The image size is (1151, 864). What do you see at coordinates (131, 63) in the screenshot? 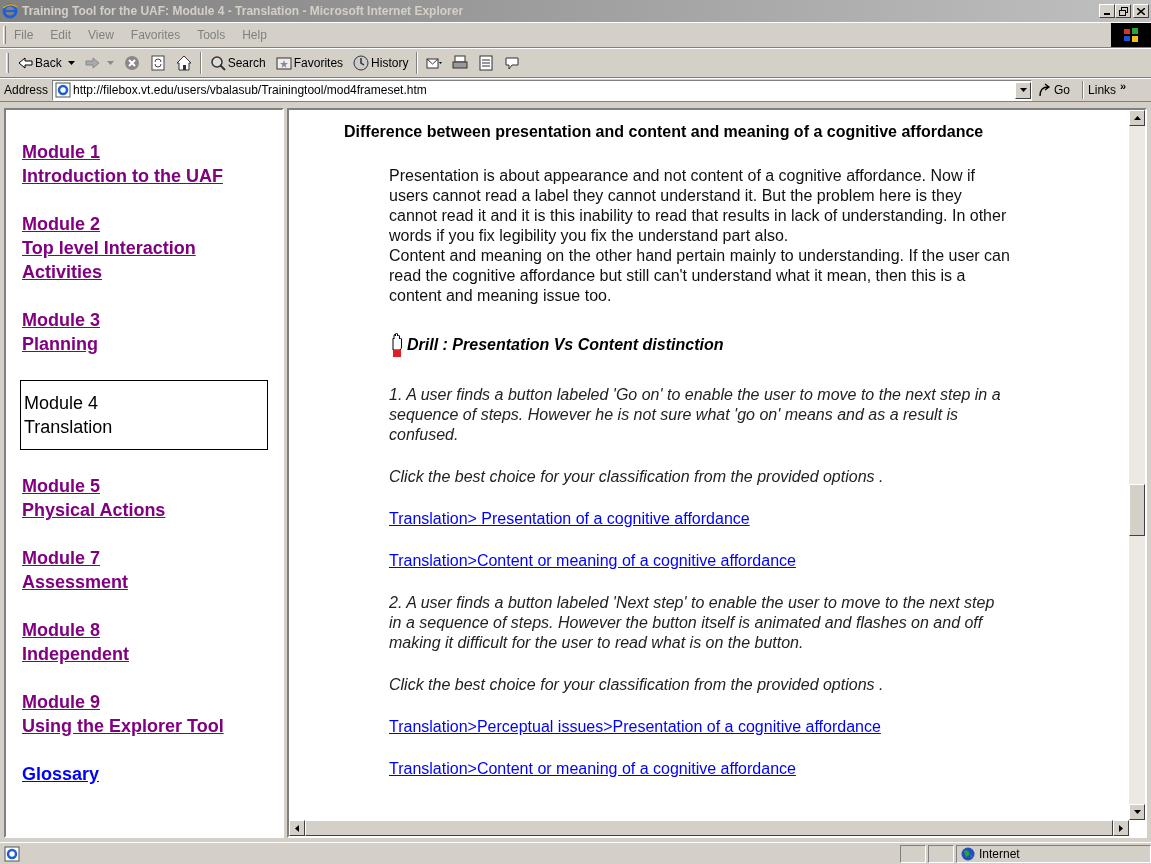
I see `stop-icon` at bounding box center [131, 63].